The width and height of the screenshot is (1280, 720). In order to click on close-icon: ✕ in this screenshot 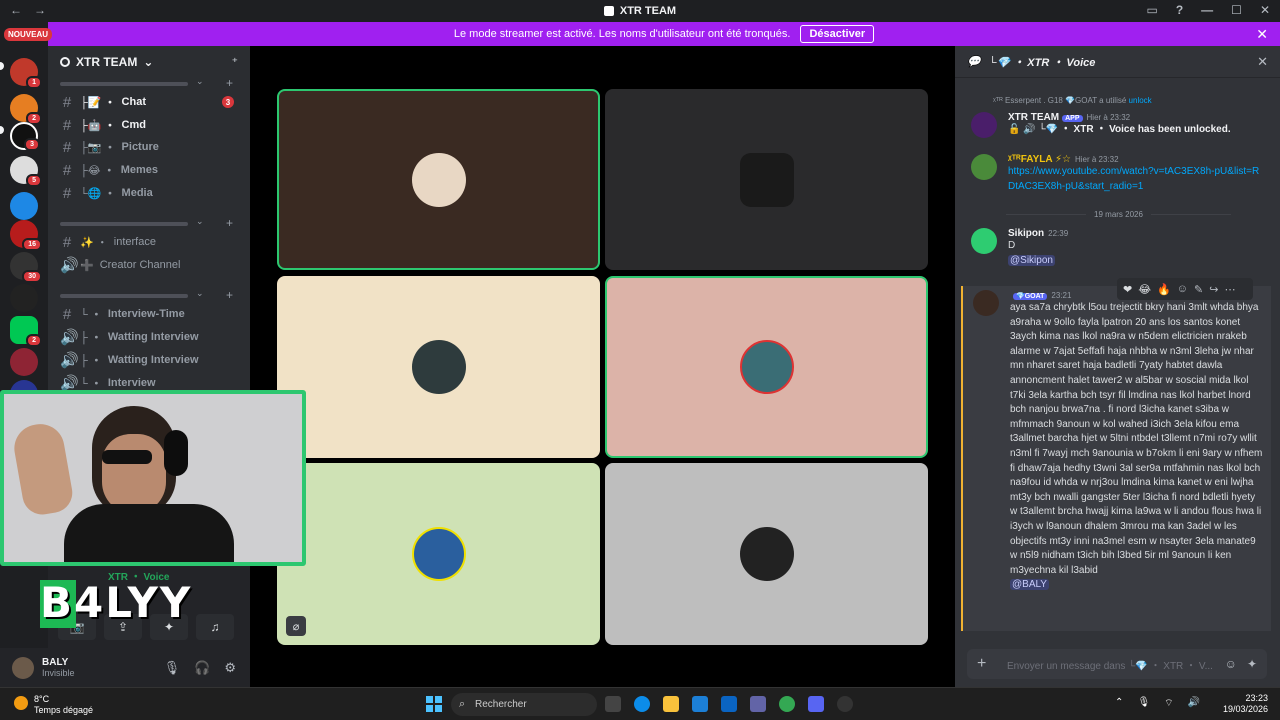, I will do `click(1262, 62)`.